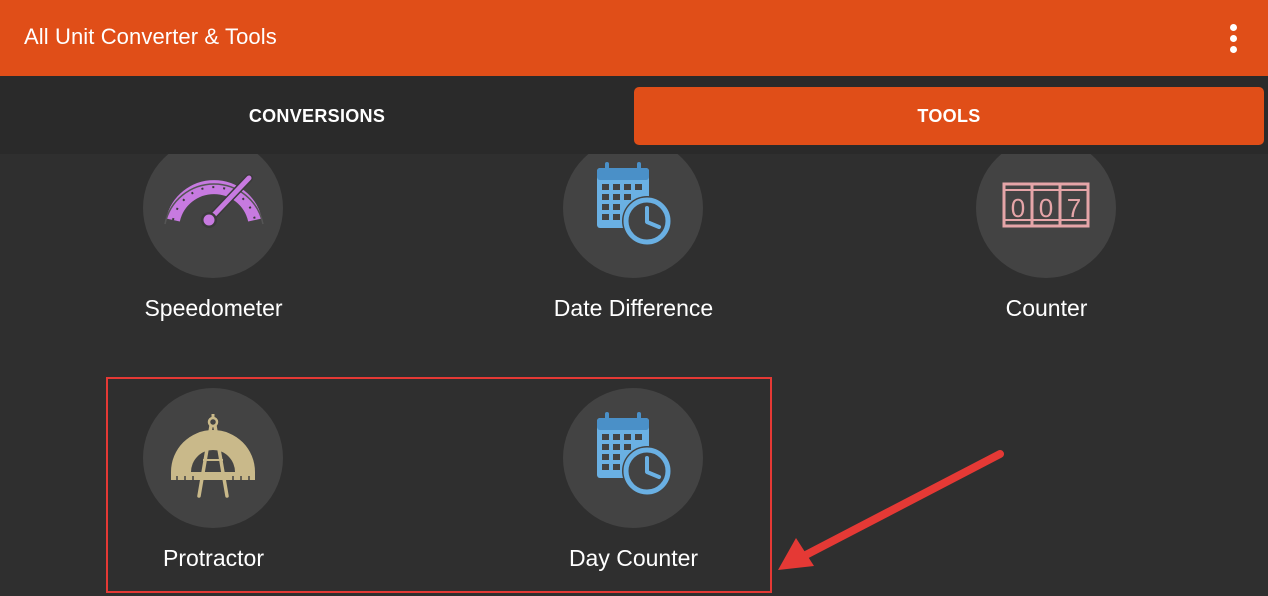 The width and height of the screenshot is (1268, 596). What do you see at coordinates (633, 308) in the screenshot?
I see `tool-label: Date Difference` at bounding box center [633, 308].